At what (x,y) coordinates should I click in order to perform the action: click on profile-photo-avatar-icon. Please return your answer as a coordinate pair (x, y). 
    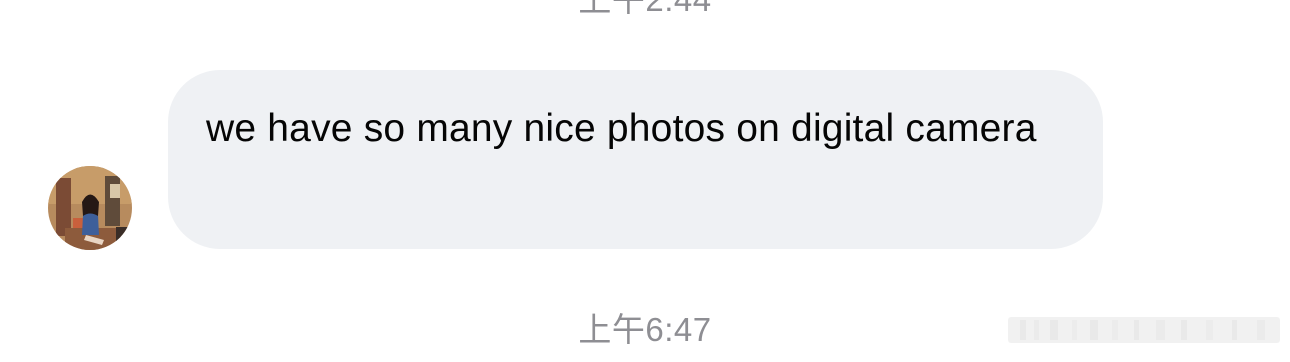
    Looking at the image, I should click on (90, 208).